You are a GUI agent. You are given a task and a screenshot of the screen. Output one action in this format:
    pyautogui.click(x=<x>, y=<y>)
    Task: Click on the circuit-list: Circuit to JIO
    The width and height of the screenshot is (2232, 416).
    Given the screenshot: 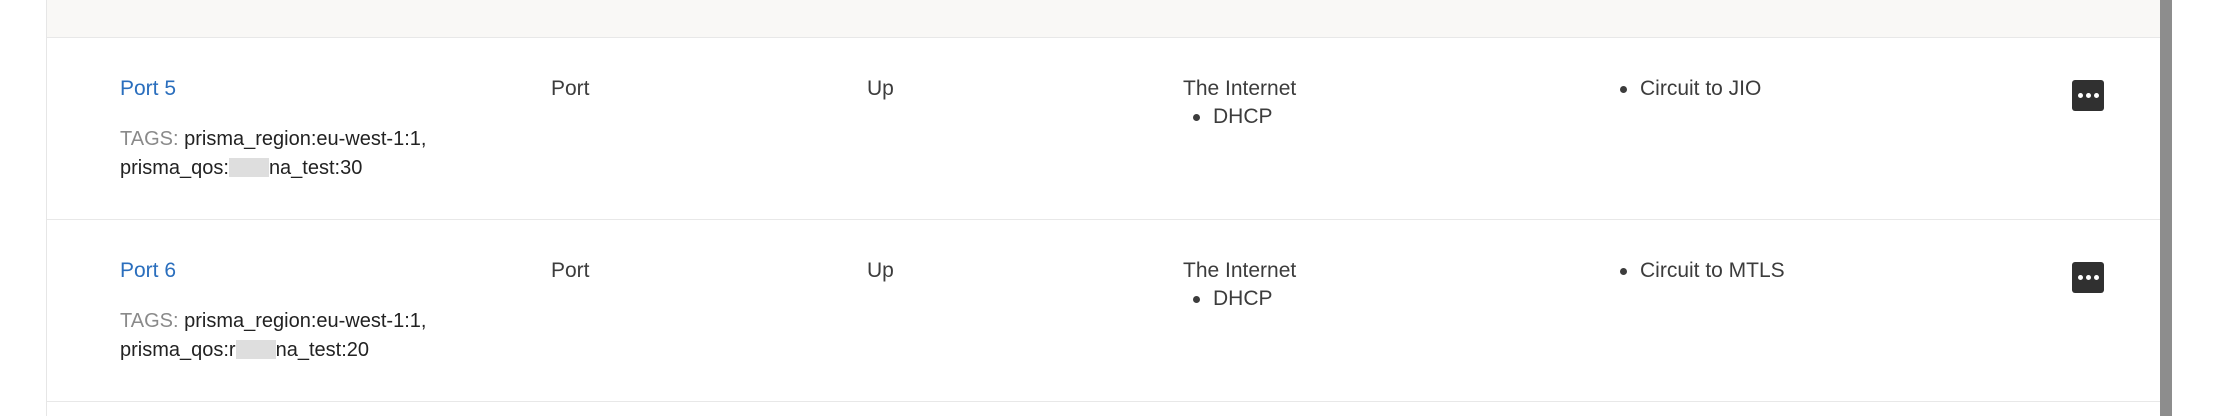 What is the action you would take?
    pyautogui.click(x=1685, y=89)
    